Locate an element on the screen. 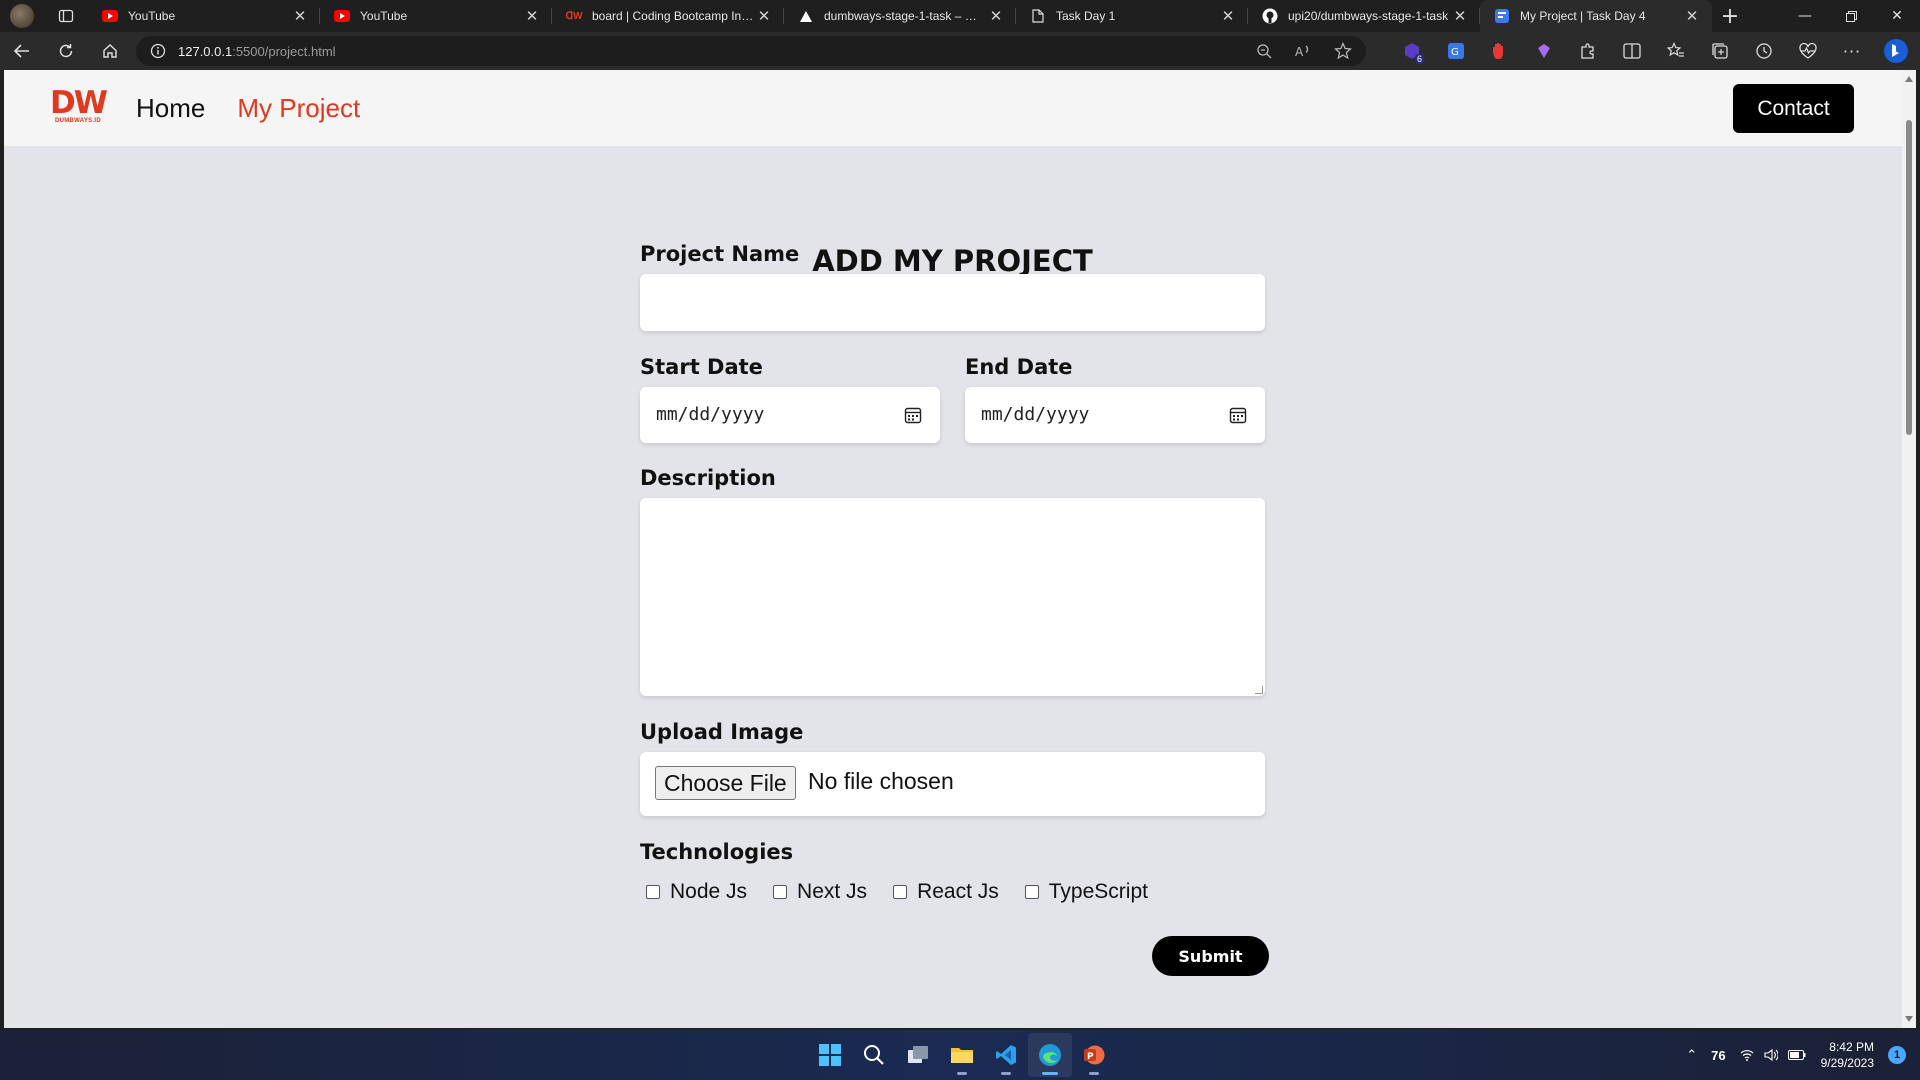 The height and width of the screenshot is (1080, 1920). dumbways-logo: DW DUMBWAYS.ID is located at coordinates (79, 106).